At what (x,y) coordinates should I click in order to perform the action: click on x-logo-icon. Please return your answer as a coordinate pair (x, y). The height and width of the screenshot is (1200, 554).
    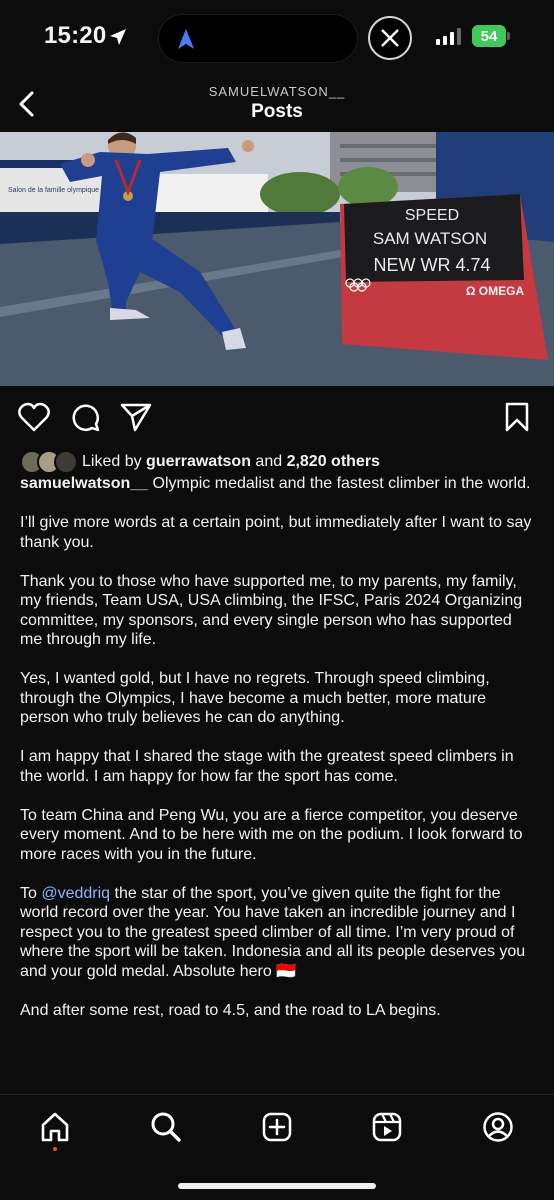
    Looking at the image, I should click on (390, 38).